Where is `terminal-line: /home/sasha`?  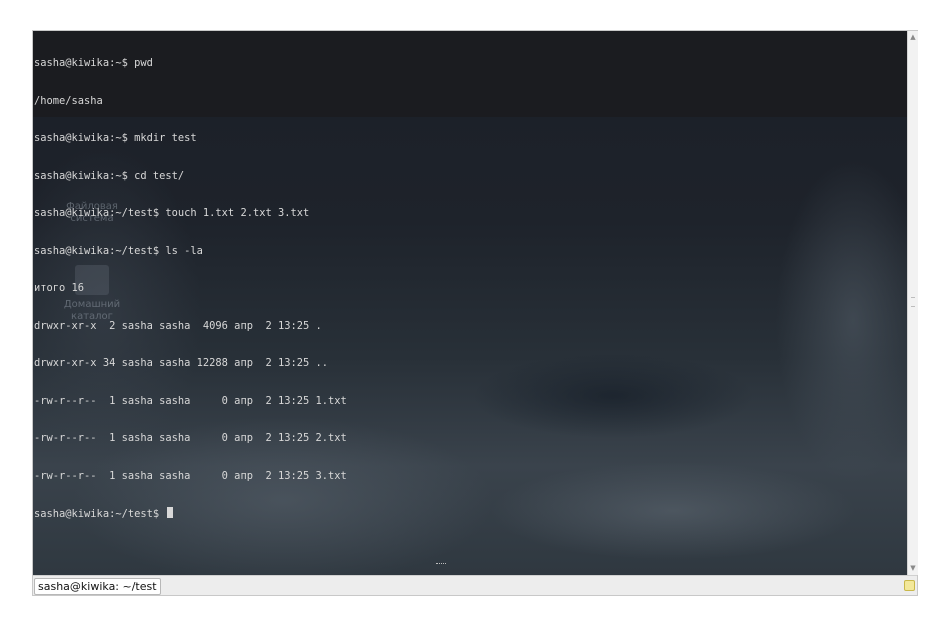 terminal-line: /home/sasha is located at coordinates (68, 100).